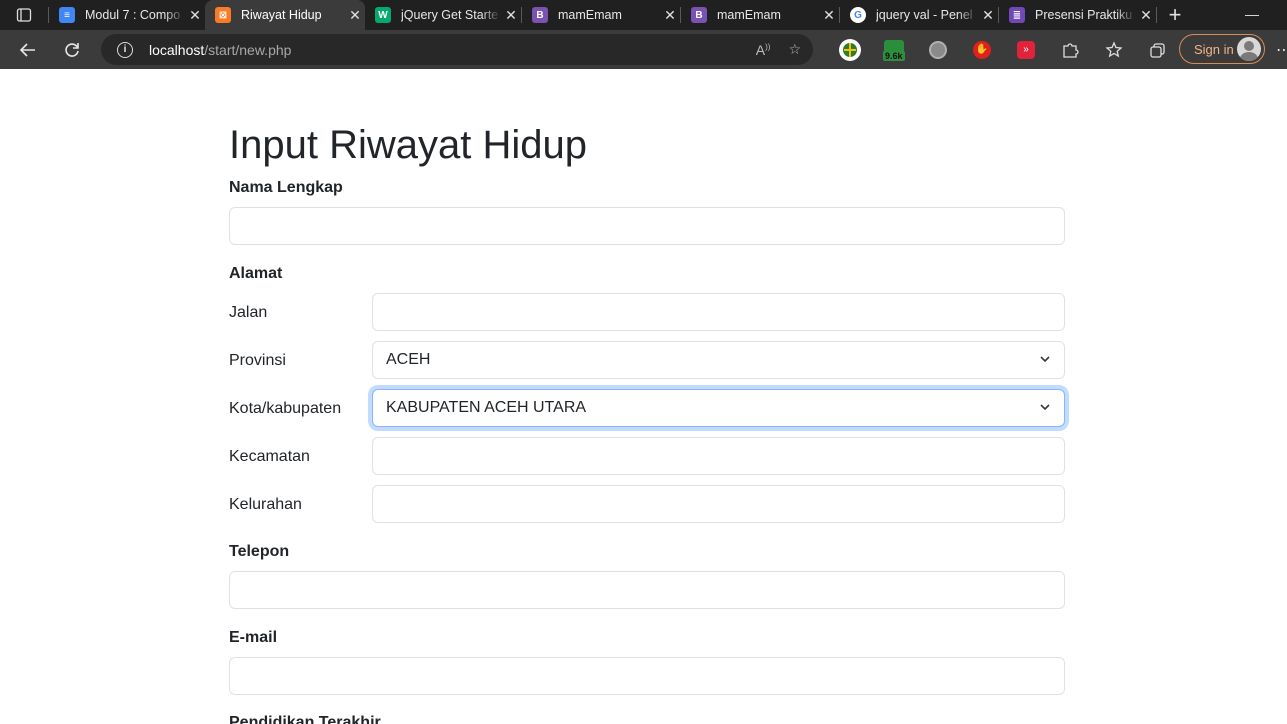 Image resolution: width=1287 pixels, height=724 pixels. I want to click on back-arrow-icon, so click(27, 49).